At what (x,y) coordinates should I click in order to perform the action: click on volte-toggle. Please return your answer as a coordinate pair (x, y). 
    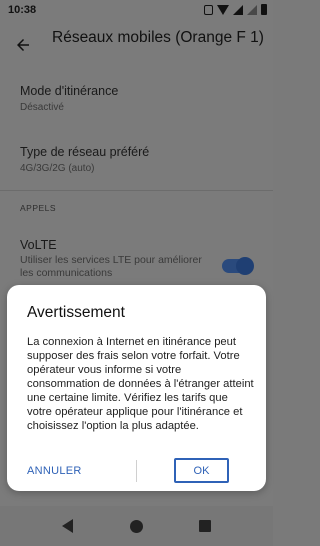
    Looking at the image, I should click on (238, 266).